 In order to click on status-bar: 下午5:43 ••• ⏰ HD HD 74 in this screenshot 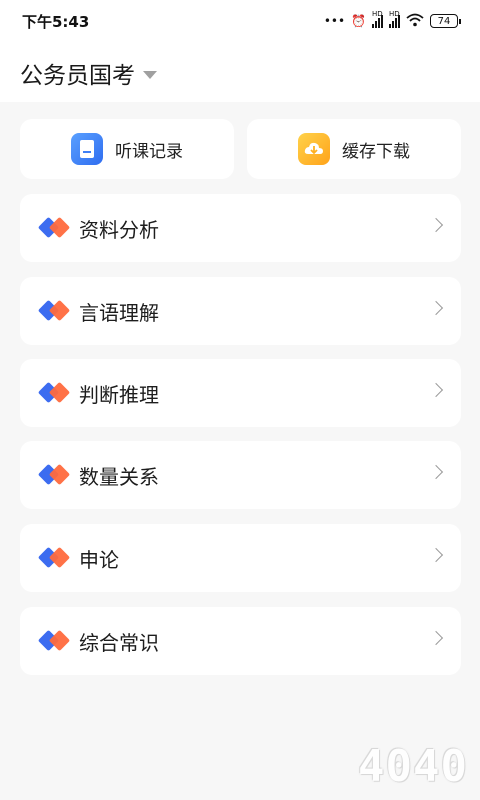, I will do `click(240, 21)`.